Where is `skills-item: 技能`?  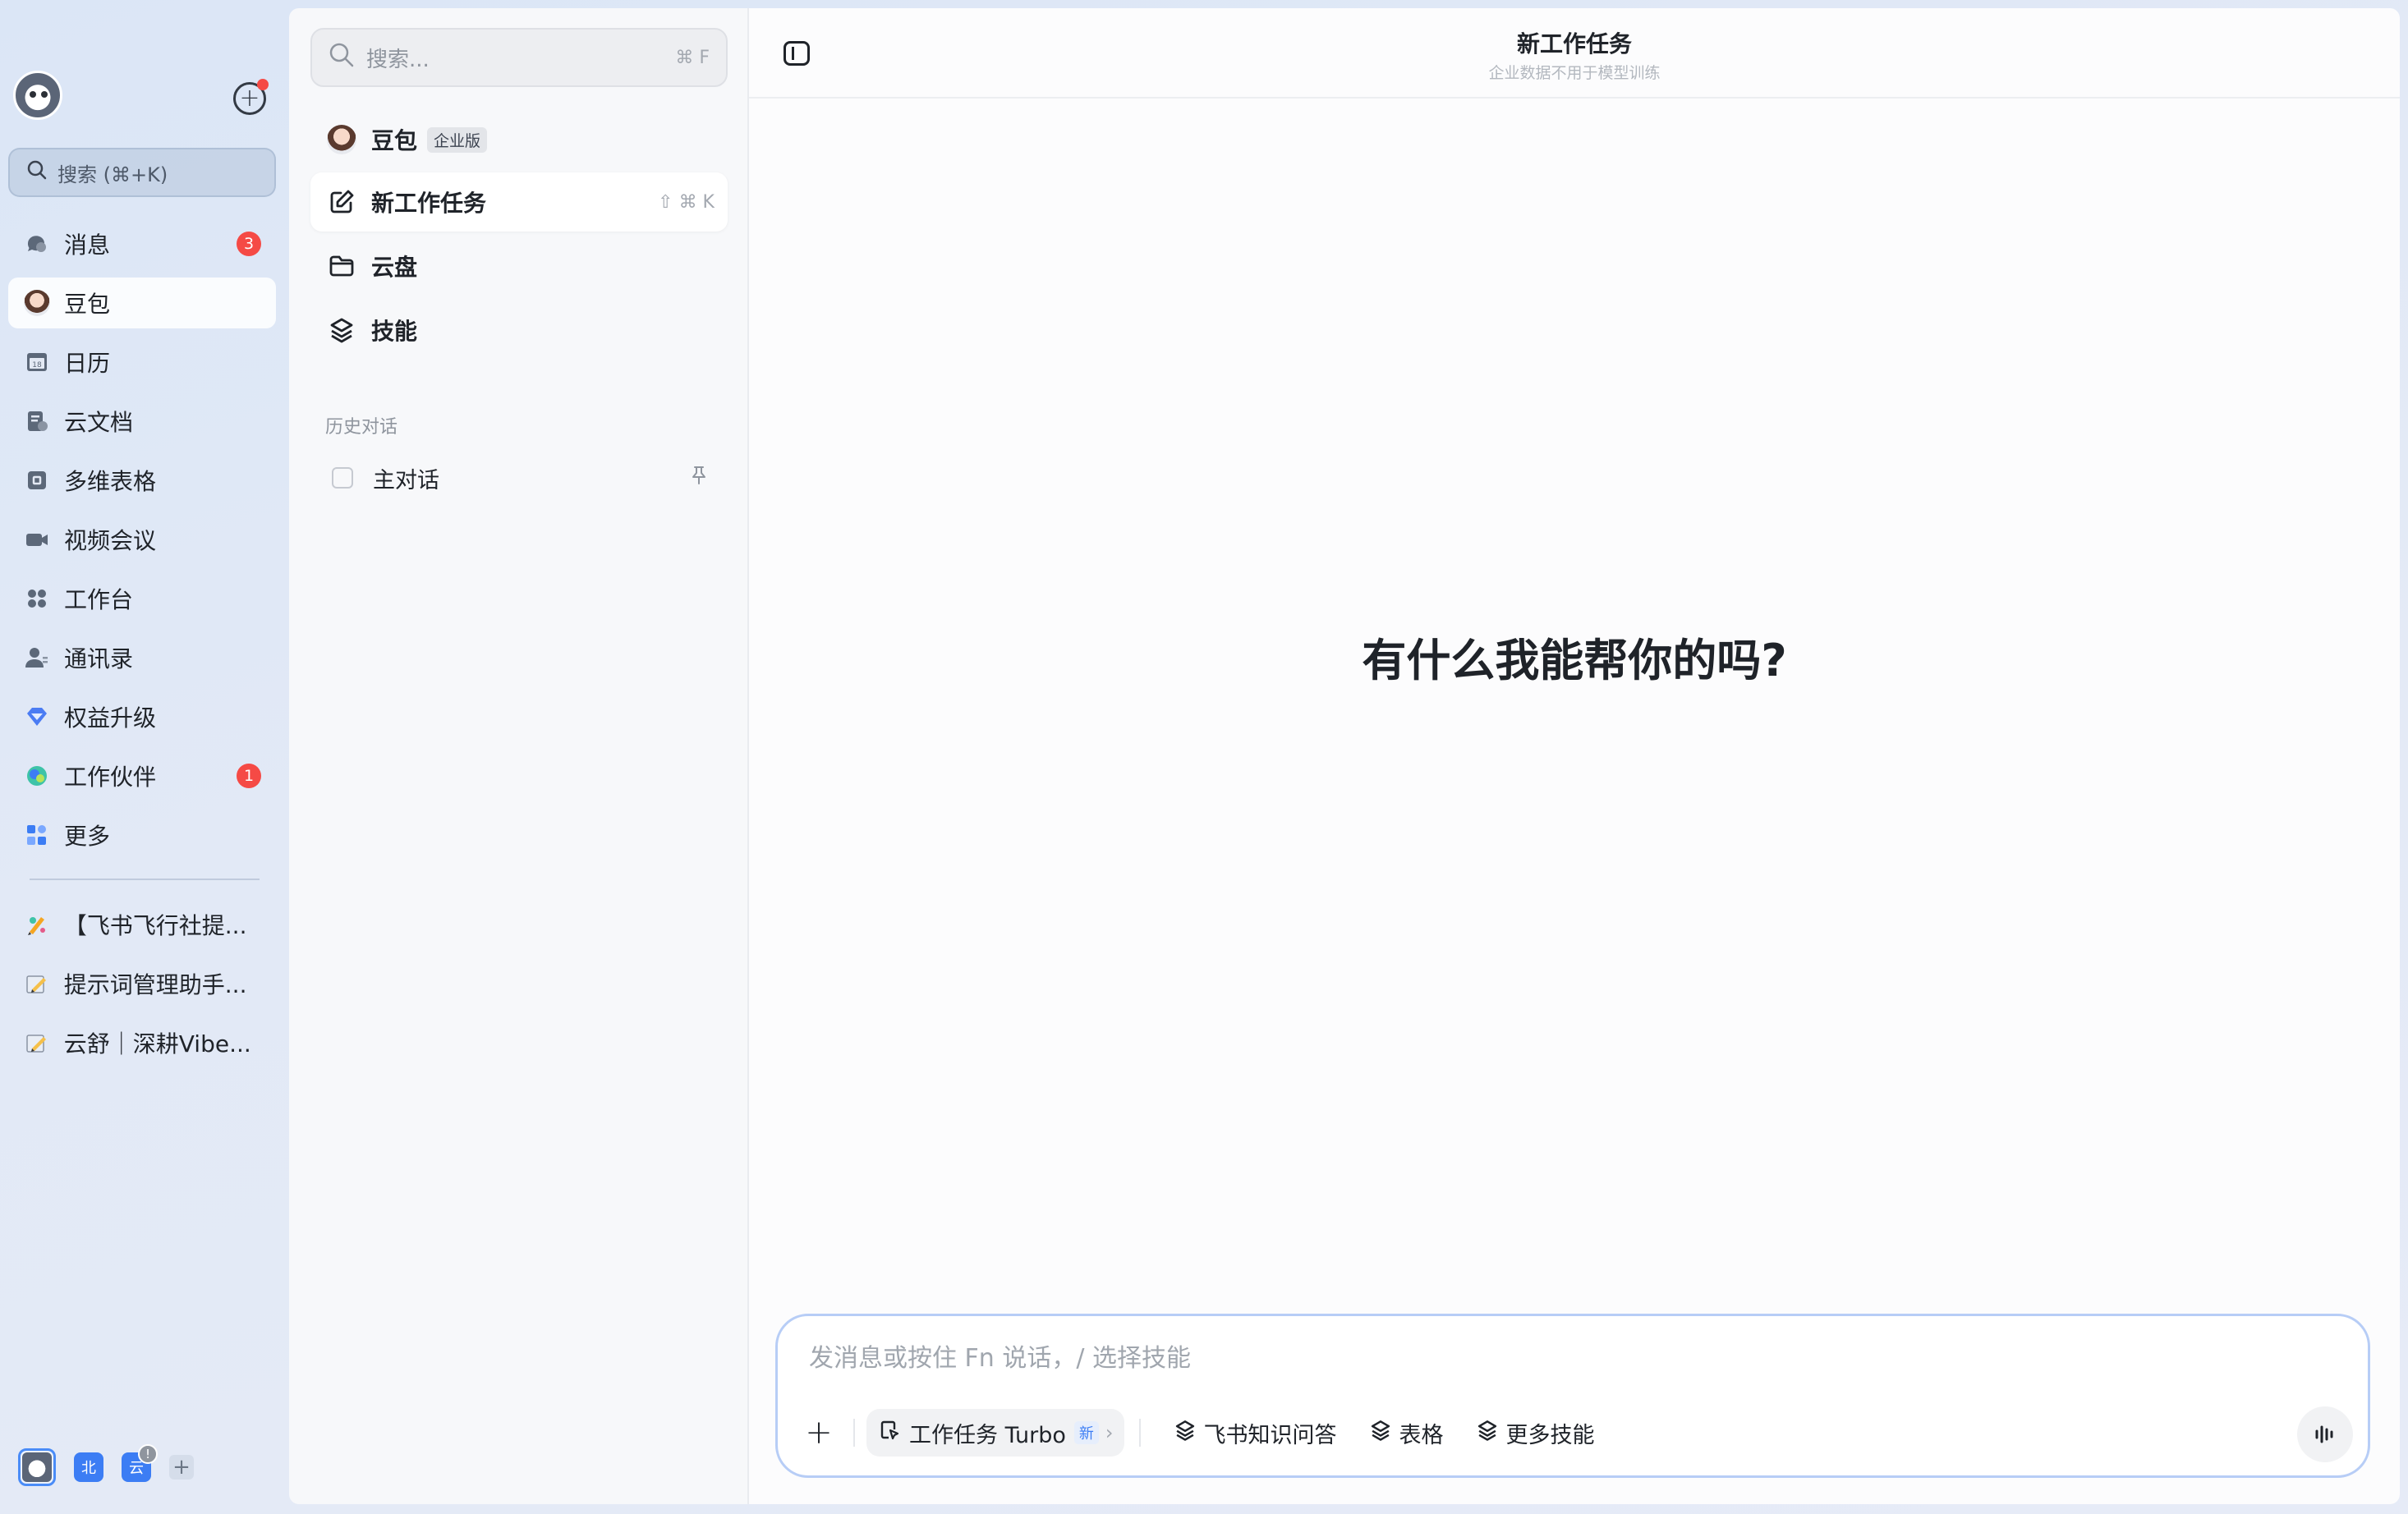
skills-item: 技能 is located at coordinates (519, 330).